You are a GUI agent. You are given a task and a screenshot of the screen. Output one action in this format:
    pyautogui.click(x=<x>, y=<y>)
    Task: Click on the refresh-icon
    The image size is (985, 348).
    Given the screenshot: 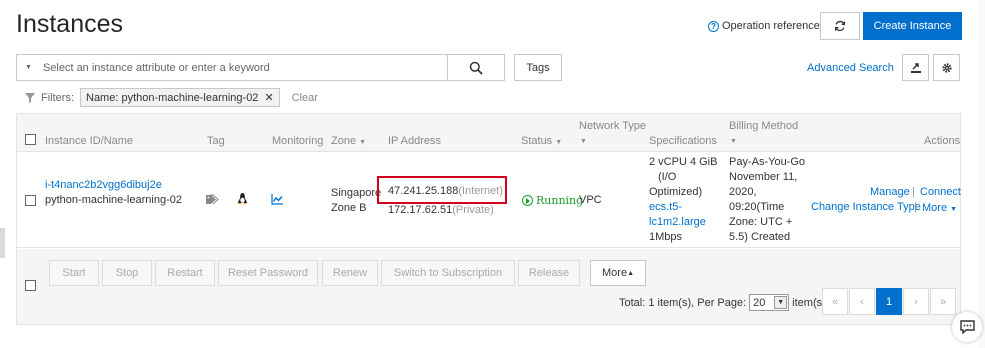 What is the action you would take?
    pyautogui.click(x=840, y=26)
    